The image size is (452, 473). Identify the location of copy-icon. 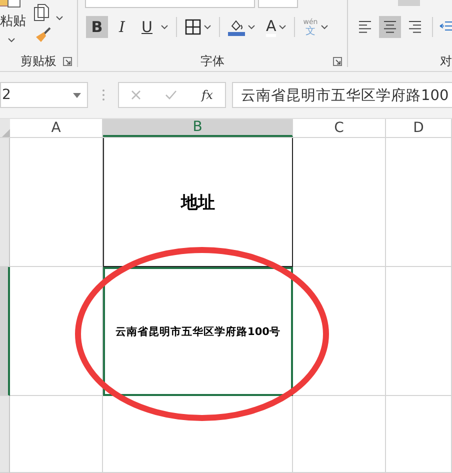
(41, 12).